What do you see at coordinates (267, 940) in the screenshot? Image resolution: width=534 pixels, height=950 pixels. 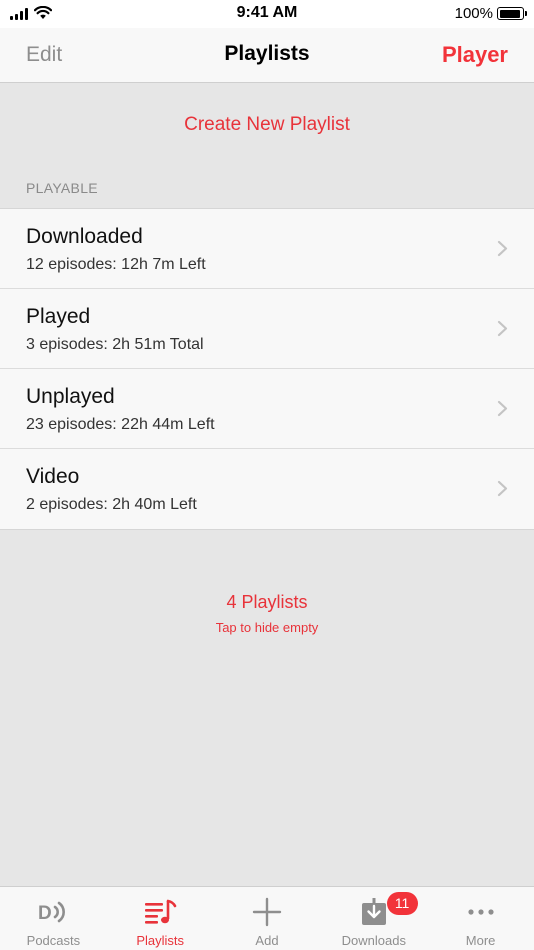 I see `tab-label: Add` at bounding box center [267, 940].